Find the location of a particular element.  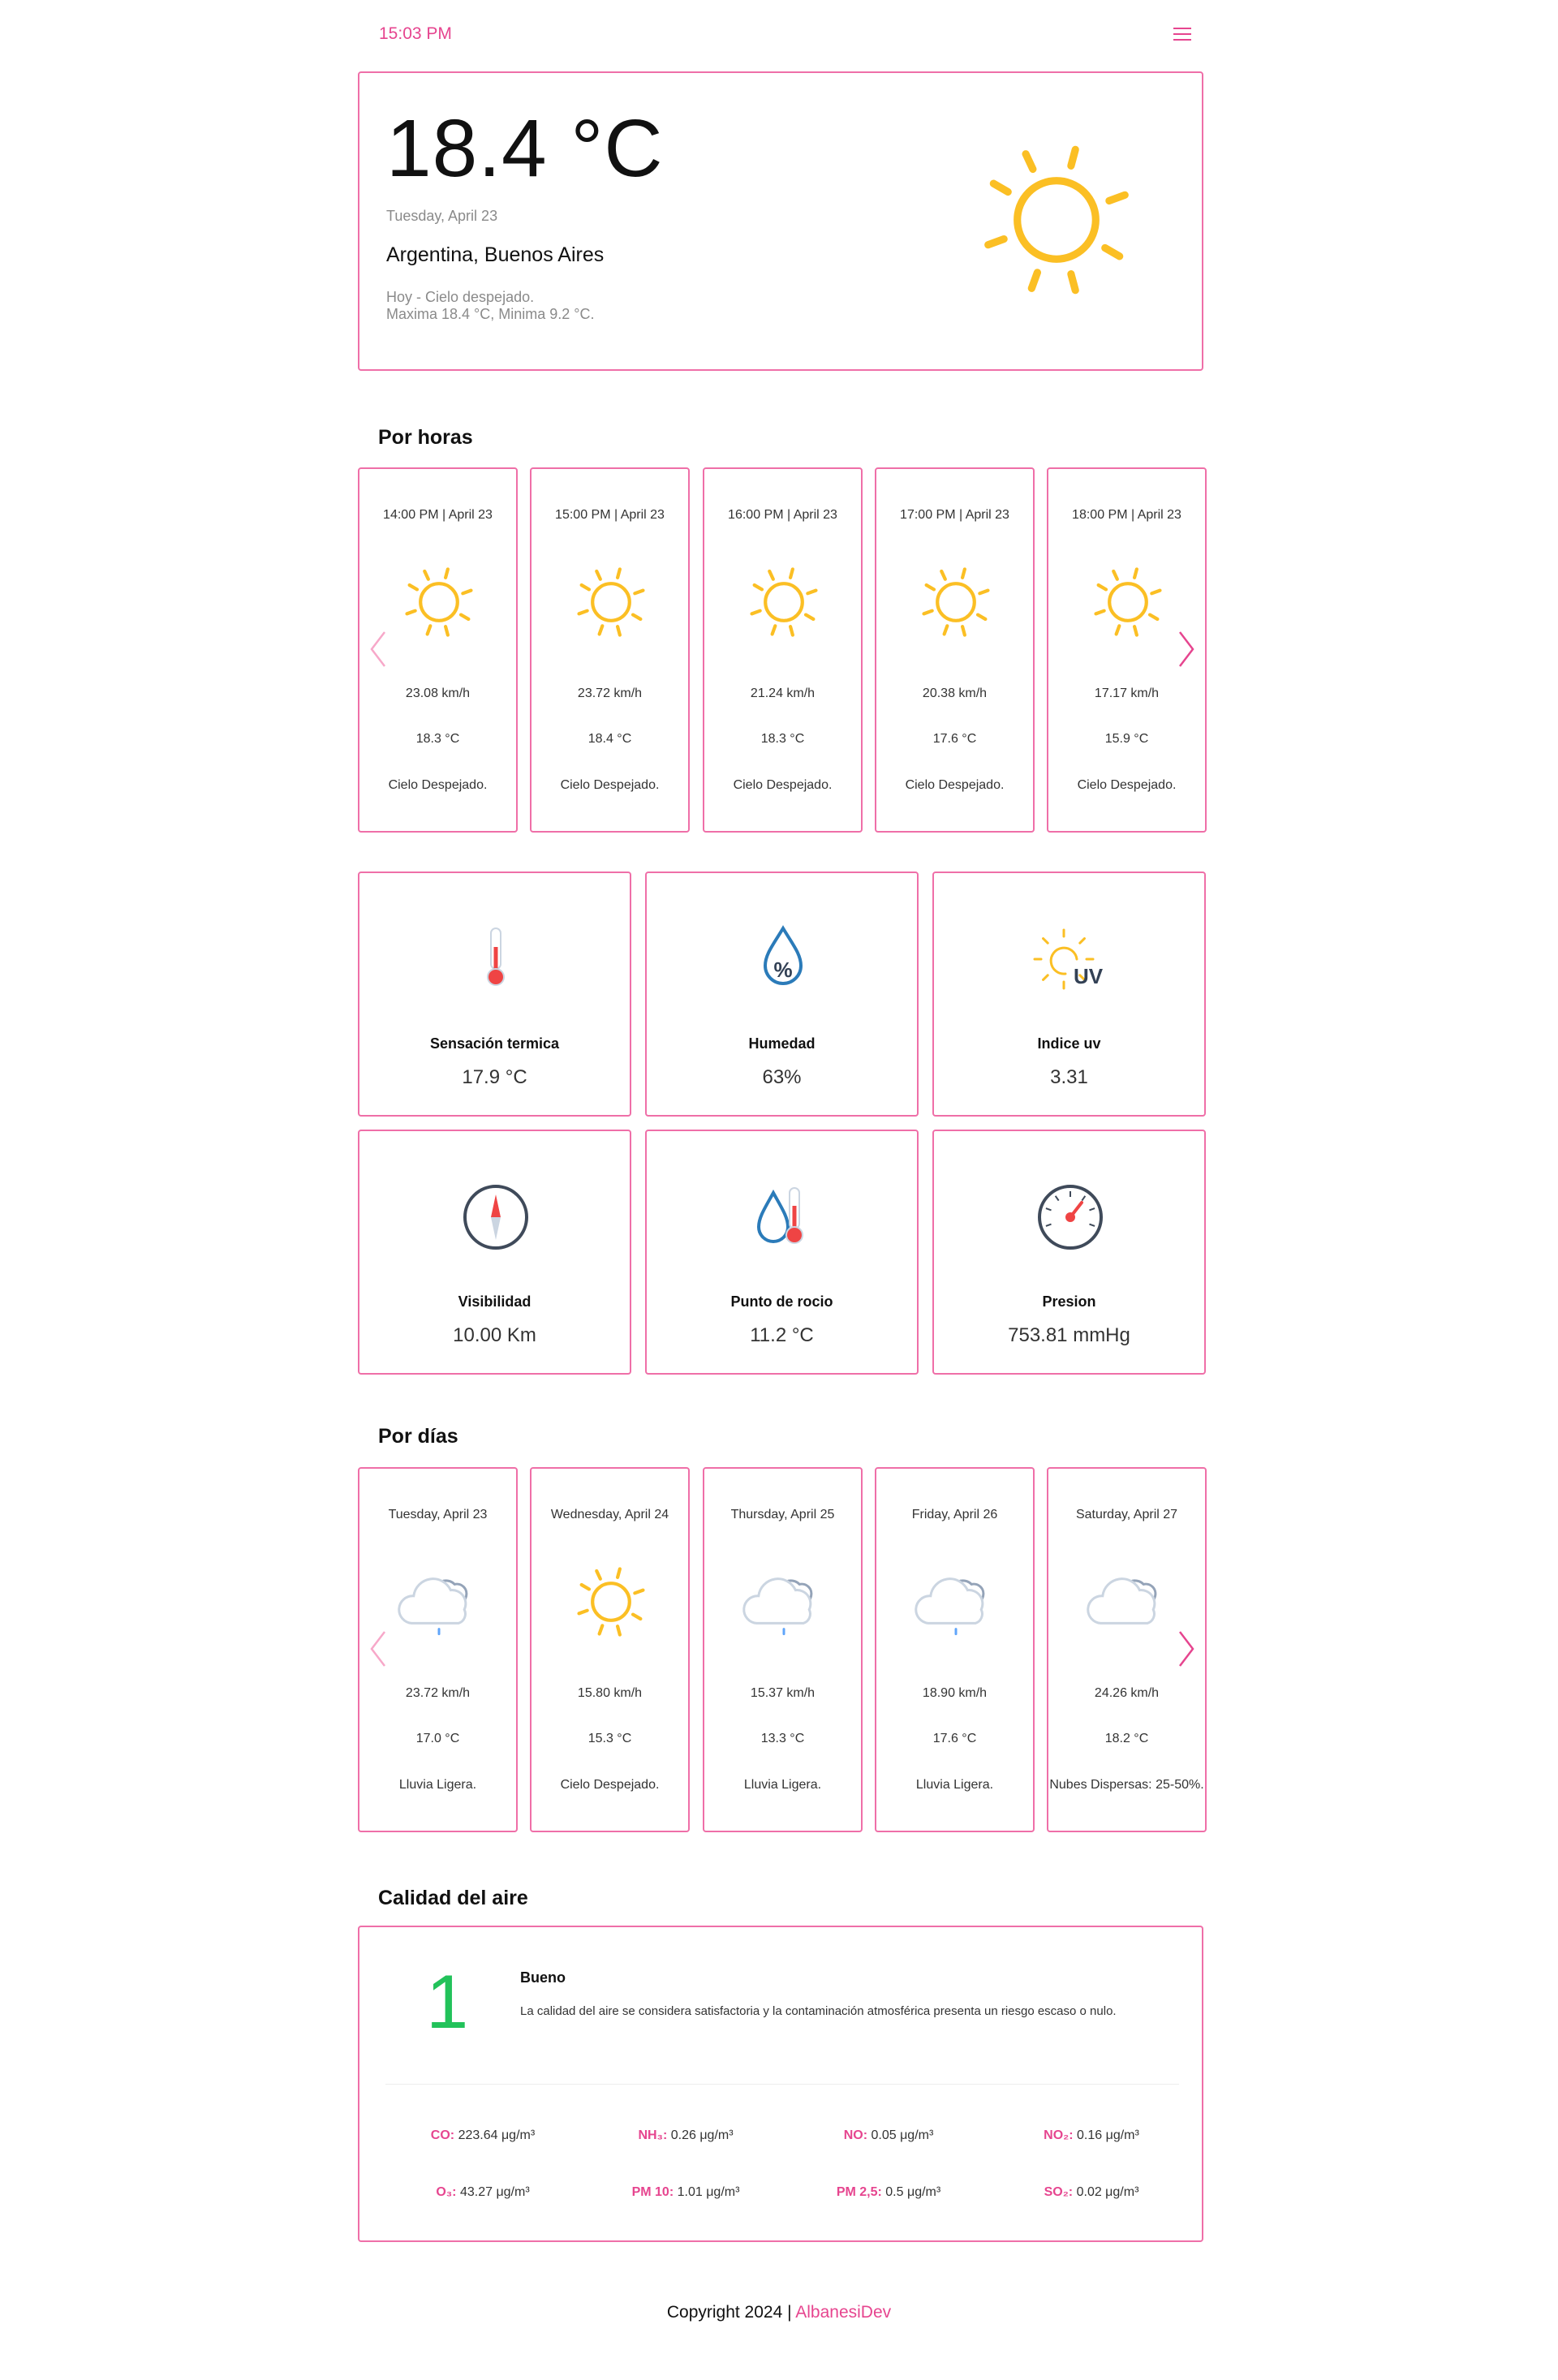

stat-card: % Humedad 63% is located at coordinates (782, 994).